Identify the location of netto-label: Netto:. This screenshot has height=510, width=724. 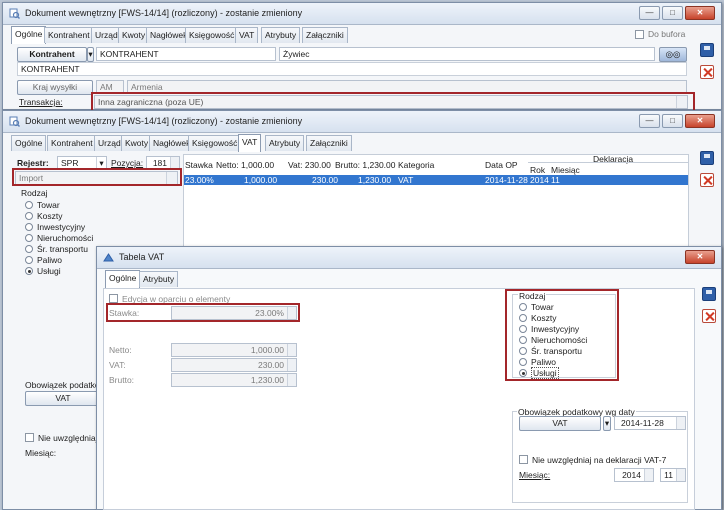
(120, 350).